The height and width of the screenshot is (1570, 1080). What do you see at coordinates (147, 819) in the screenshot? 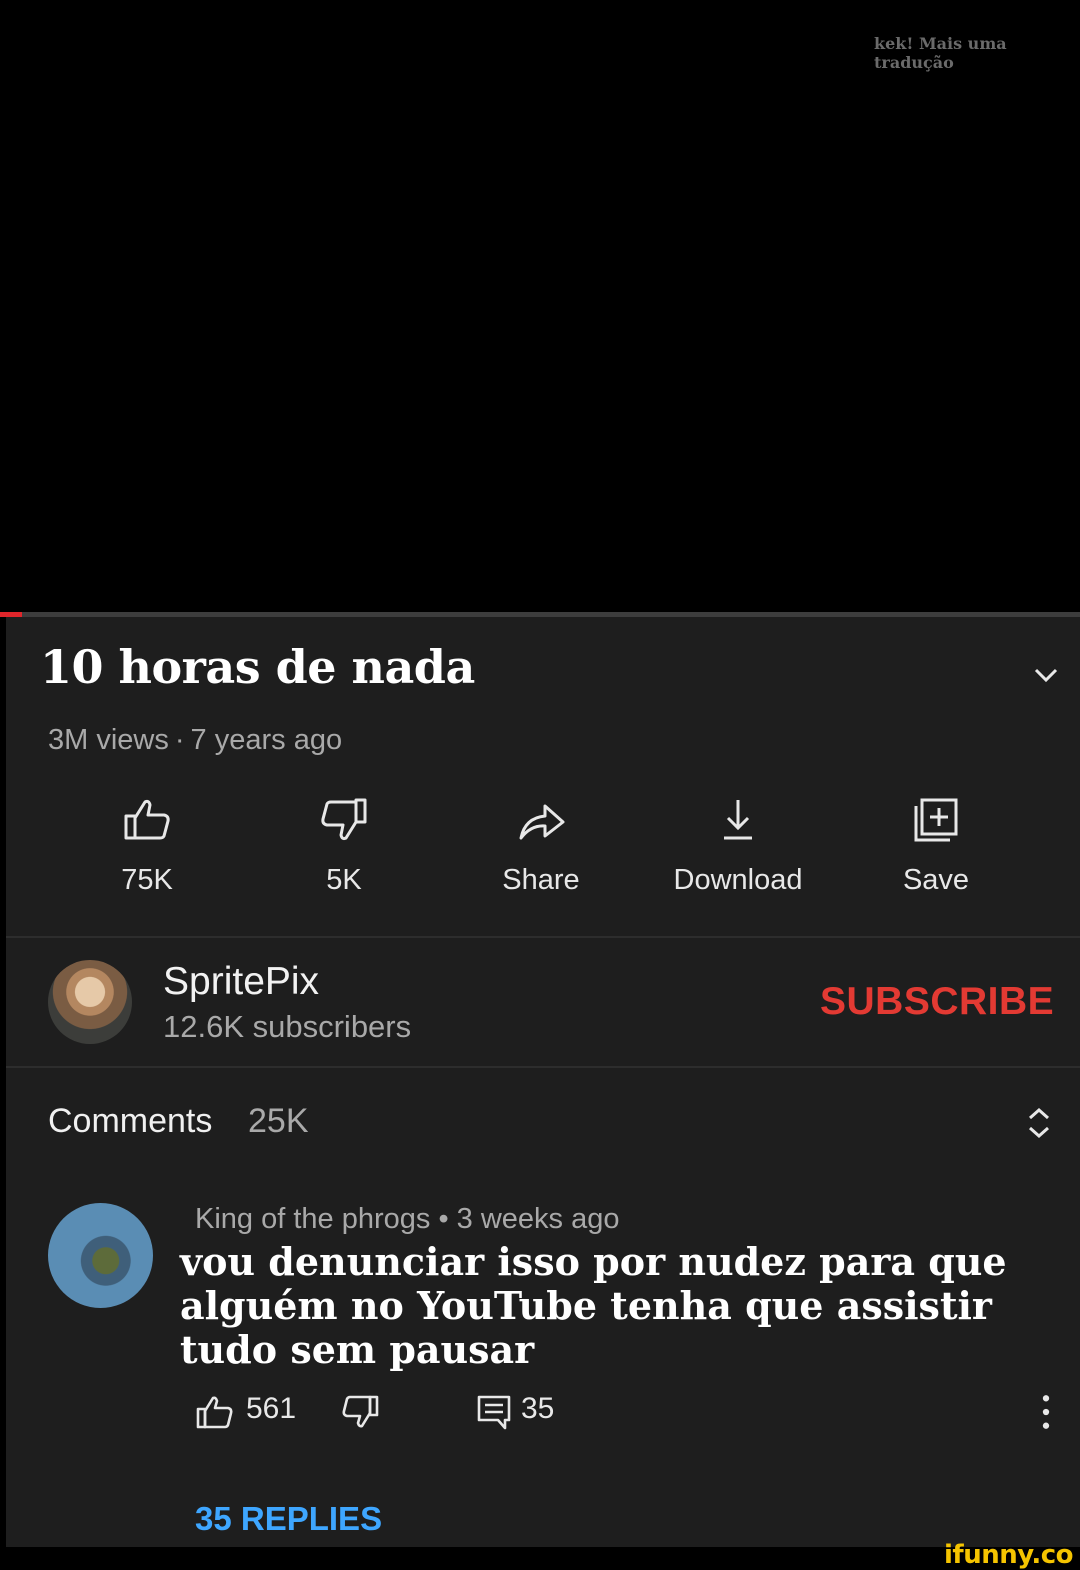
I see `thumbs-up-icon` at bounding box center [147, 819].